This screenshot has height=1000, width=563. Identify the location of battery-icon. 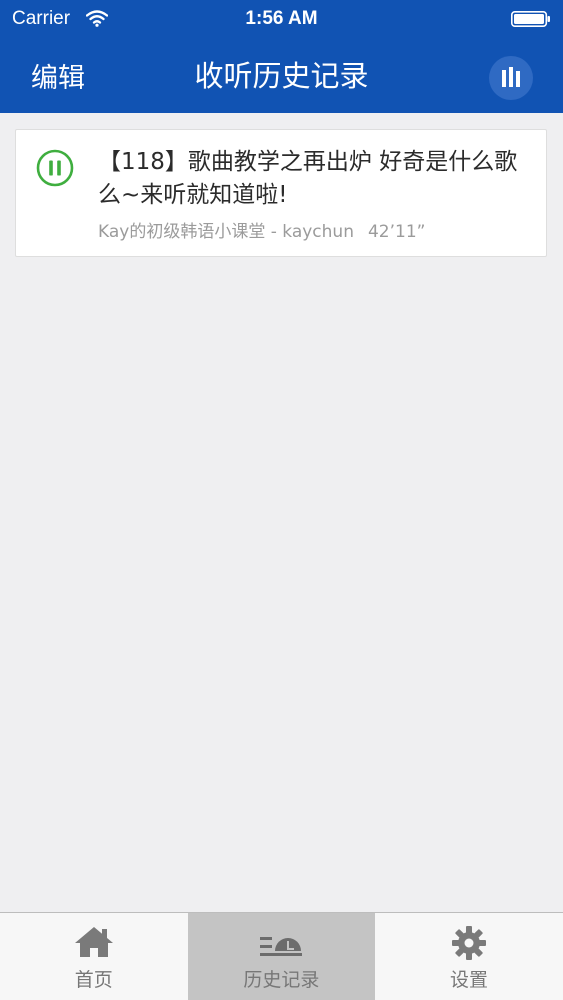
(530, 19).